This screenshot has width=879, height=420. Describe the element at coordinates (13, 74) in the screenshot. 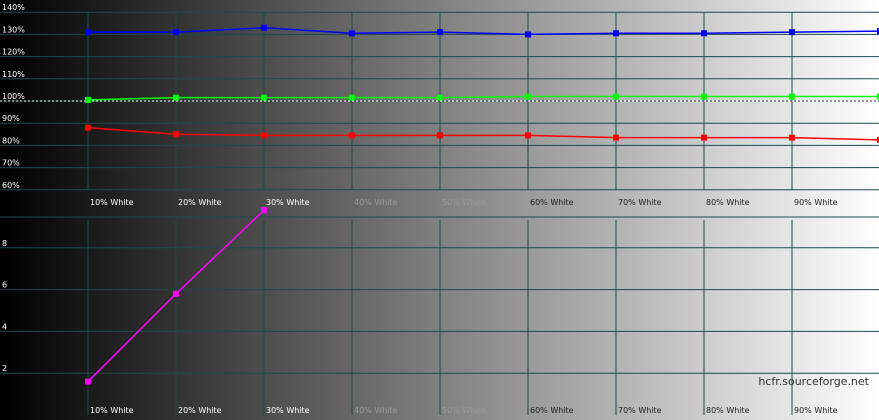

I see `y-tick-label: 110%` at that location.